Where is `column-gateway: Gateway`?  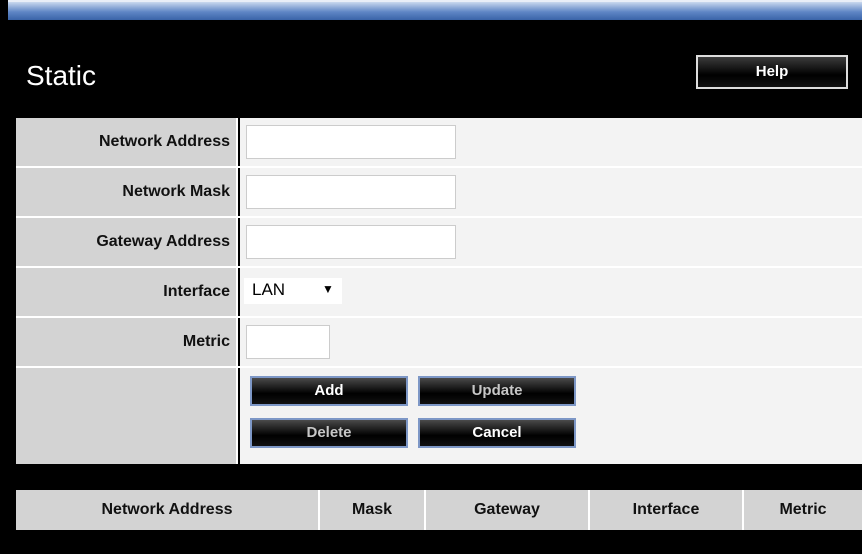
column-gateway: Gateway is located at coordinates (508, 510).